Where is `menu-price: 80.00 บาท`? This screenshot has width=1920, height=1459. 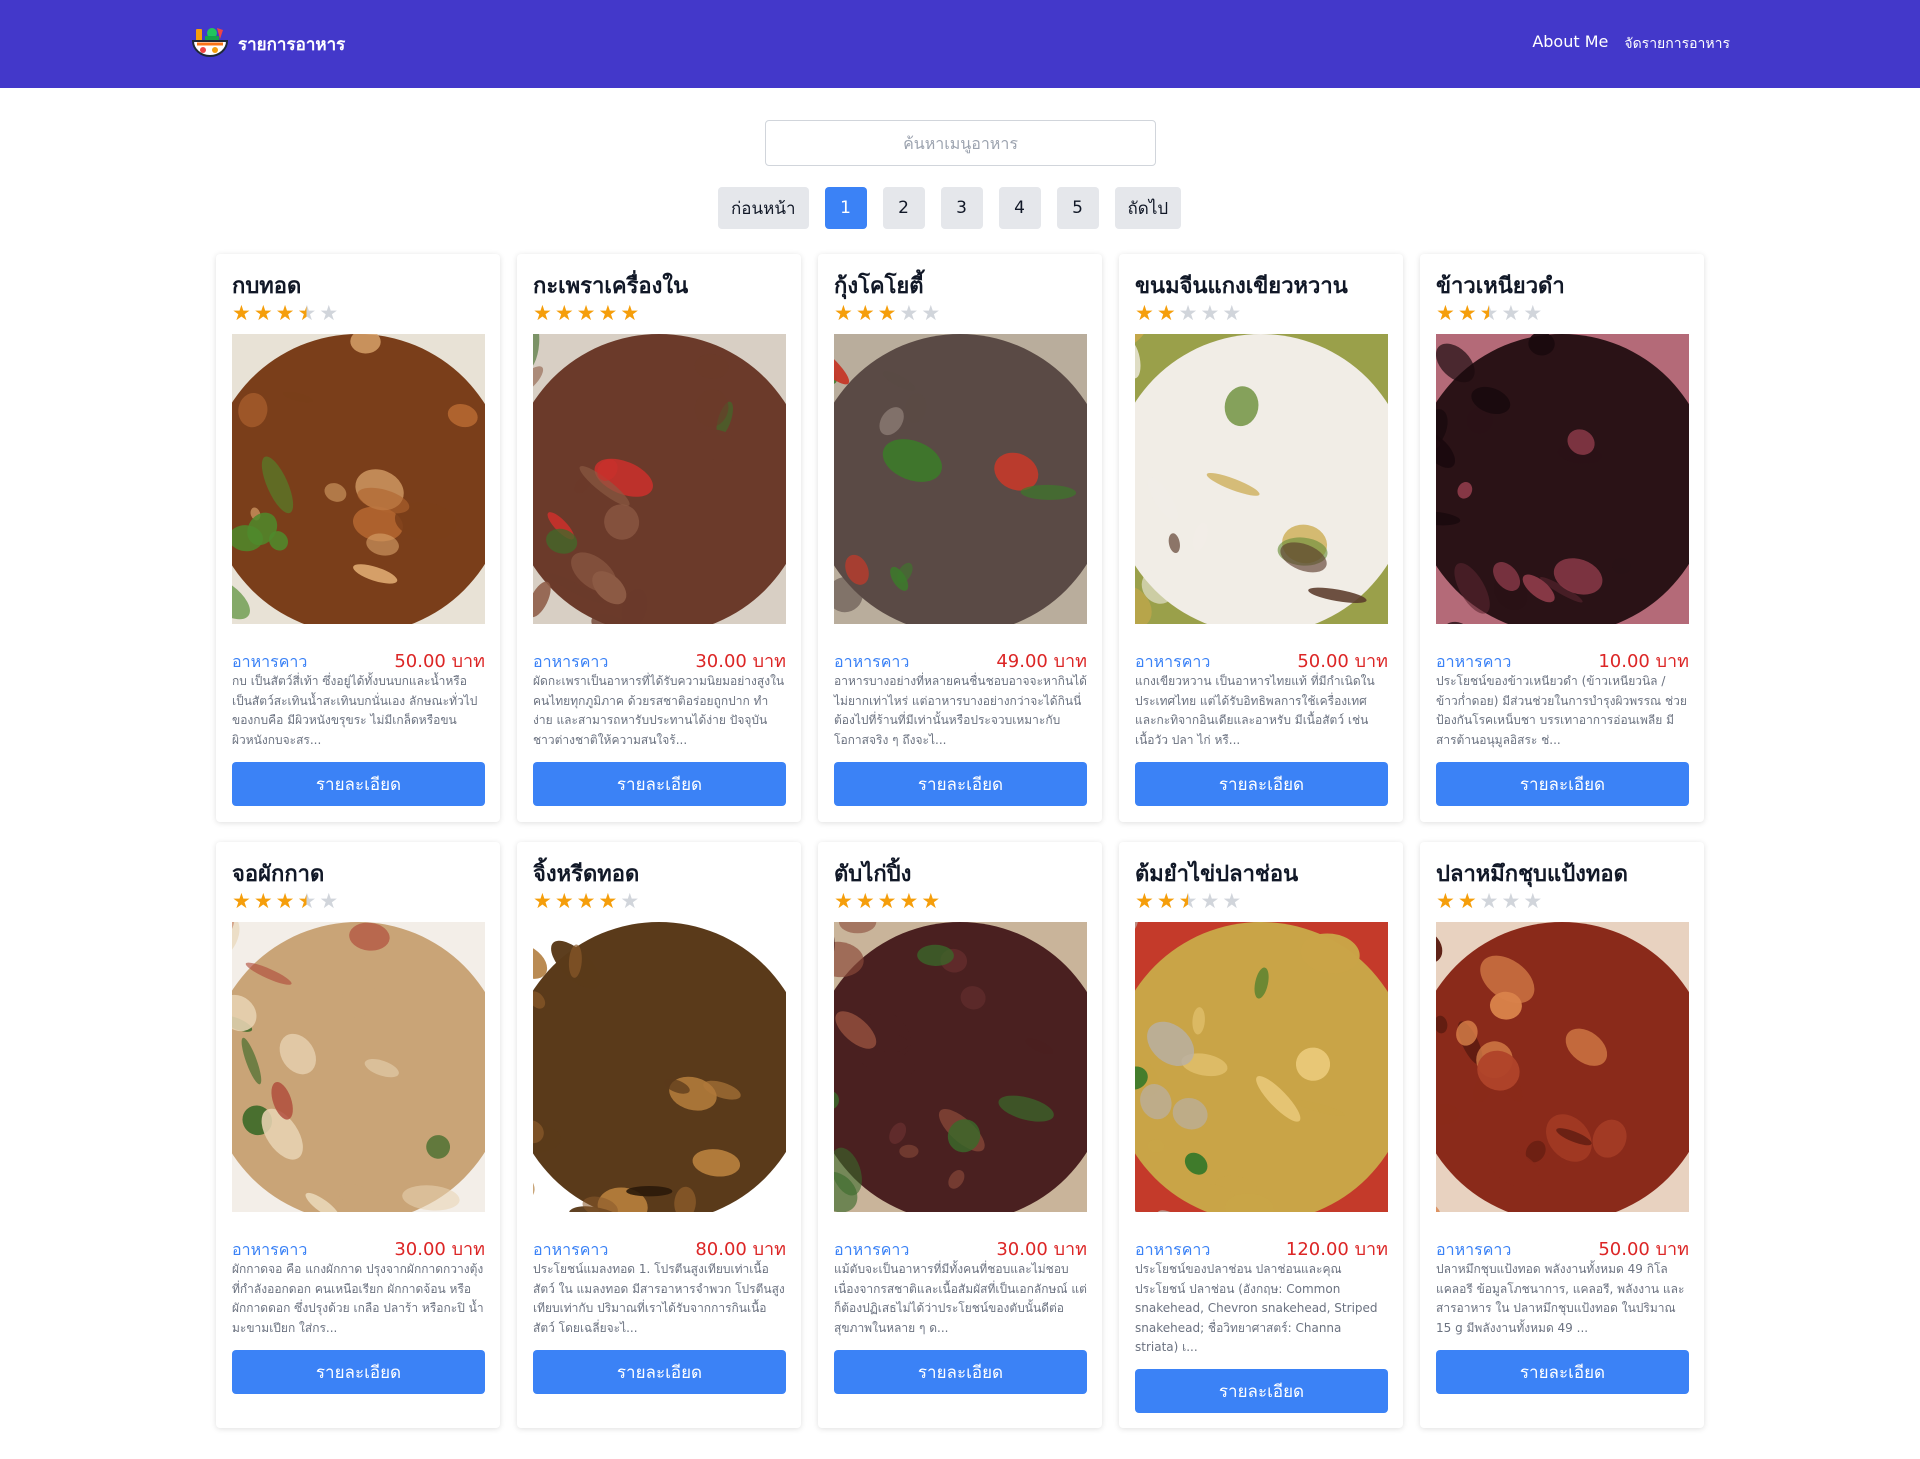
menu-price: 80.00 บาท is located at coordinates (740, 1249).